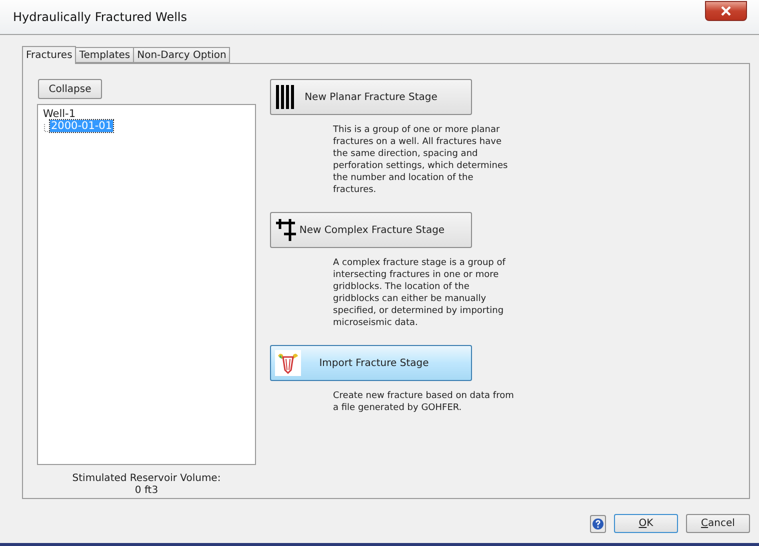  Describe the element at coordinates (421, 160) in the screenshot. I see `stage-description: This is a group of one or more planar fractures on a well. All fractures have the same direction, spacing and perforation settings, which determines the number and location of the fractures.` at that location.